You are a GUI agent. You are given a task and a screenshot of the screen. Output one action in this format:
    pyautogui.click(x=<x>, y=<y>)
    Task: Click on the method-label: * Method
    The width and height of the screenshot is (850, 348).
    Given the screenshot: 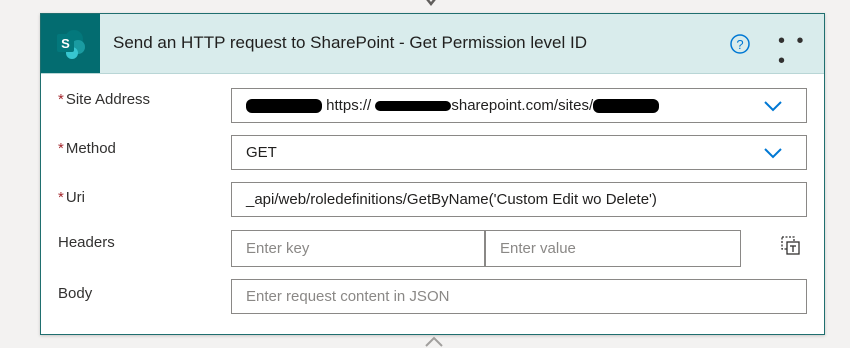 What is the action you would take?
    pyautogui.click(x=87, y=148)
    